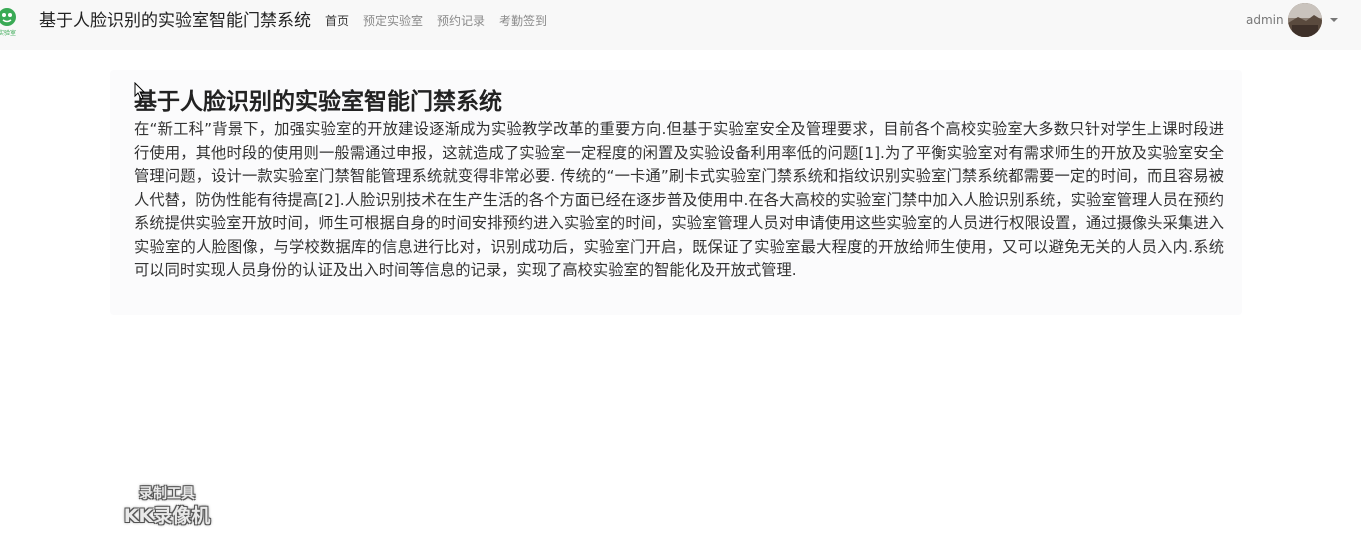 This screenshot has width=1361, height=559. What do you see at coordinates (393, 21) in the screenshot?
I see `nav-book-lab: 预定实验室` at bounding box center [393, 21].